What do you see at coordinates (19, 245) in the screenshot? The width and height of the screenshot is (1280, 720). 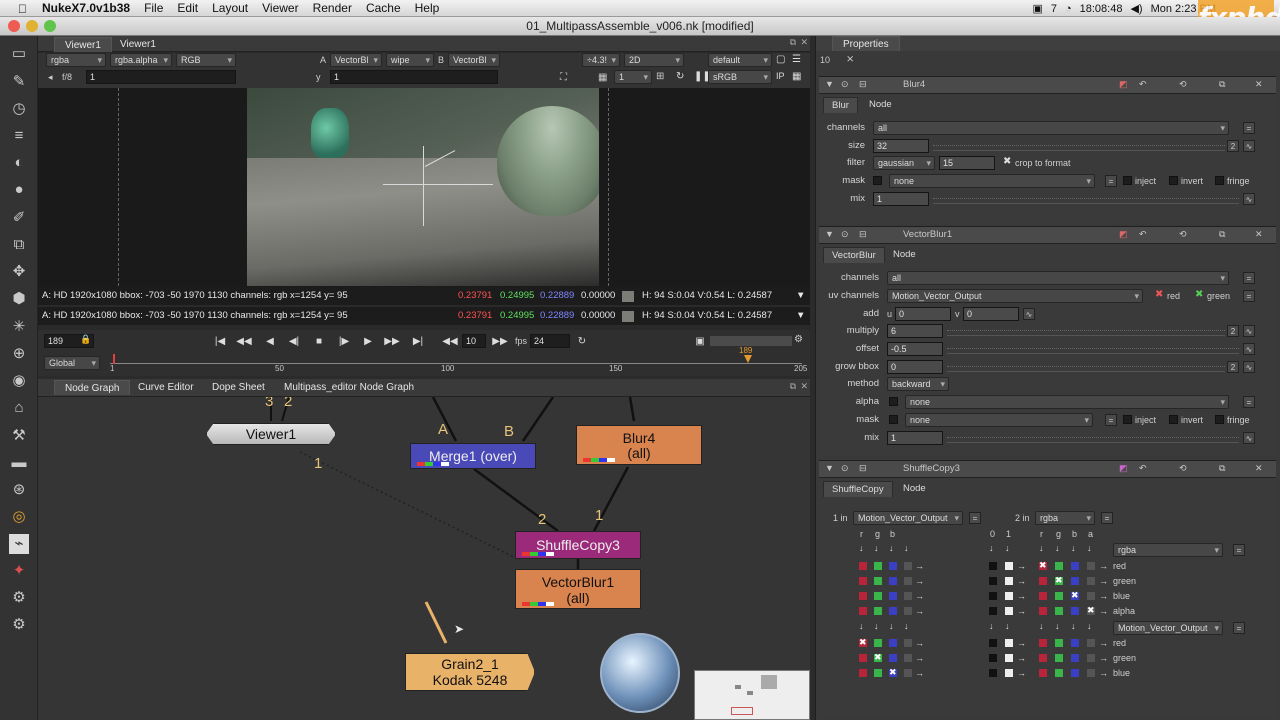 I see `merge-tool-icon: ⧉` at bounding box center [19, 245].